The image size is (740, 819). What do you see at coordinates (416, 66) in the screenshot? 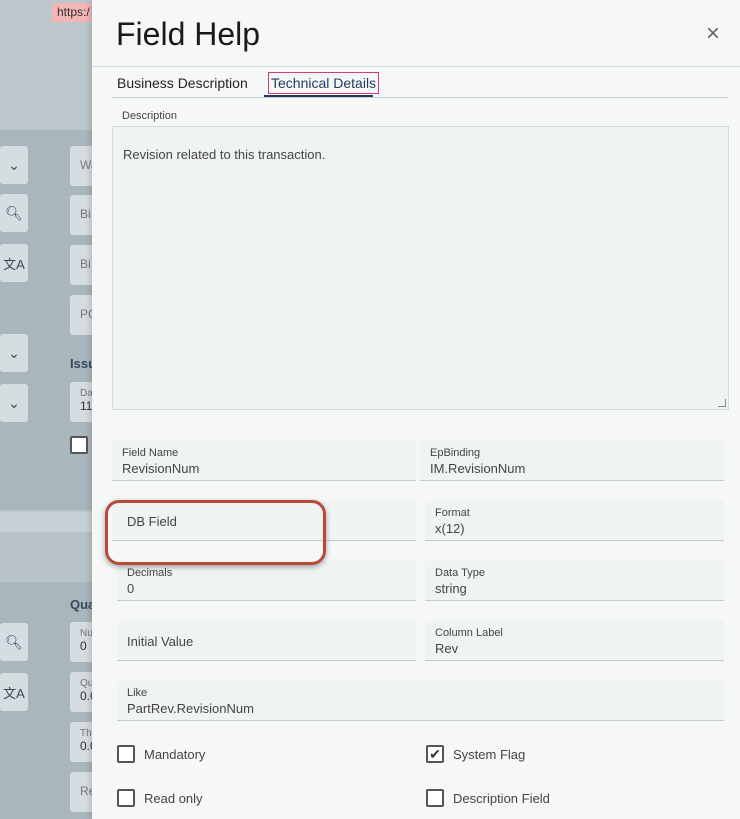
I see `title-divider` at bounding box center [416, 66].